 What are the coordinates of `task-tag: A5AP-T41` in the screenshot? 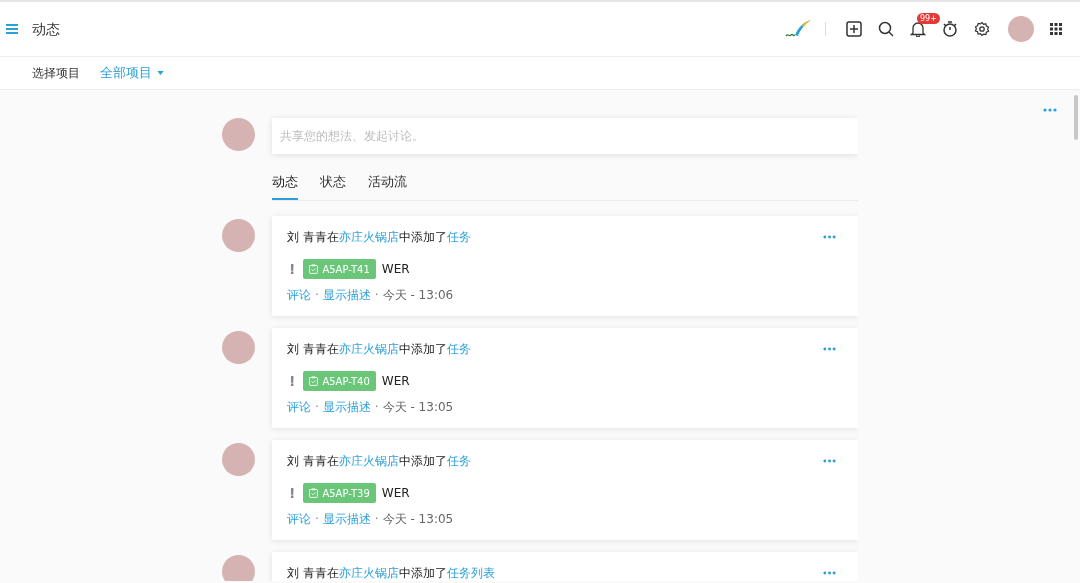 It's located at (339, 269).